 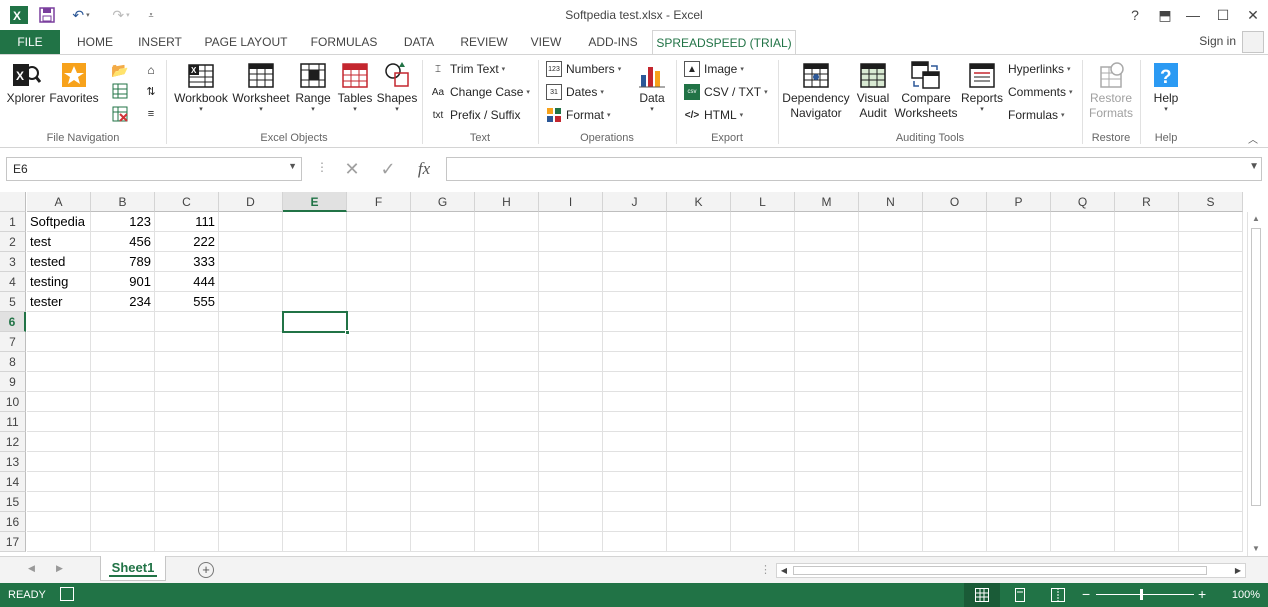 I want to click on xplorer-button: X Xplorer, so click(x=26, y=82).